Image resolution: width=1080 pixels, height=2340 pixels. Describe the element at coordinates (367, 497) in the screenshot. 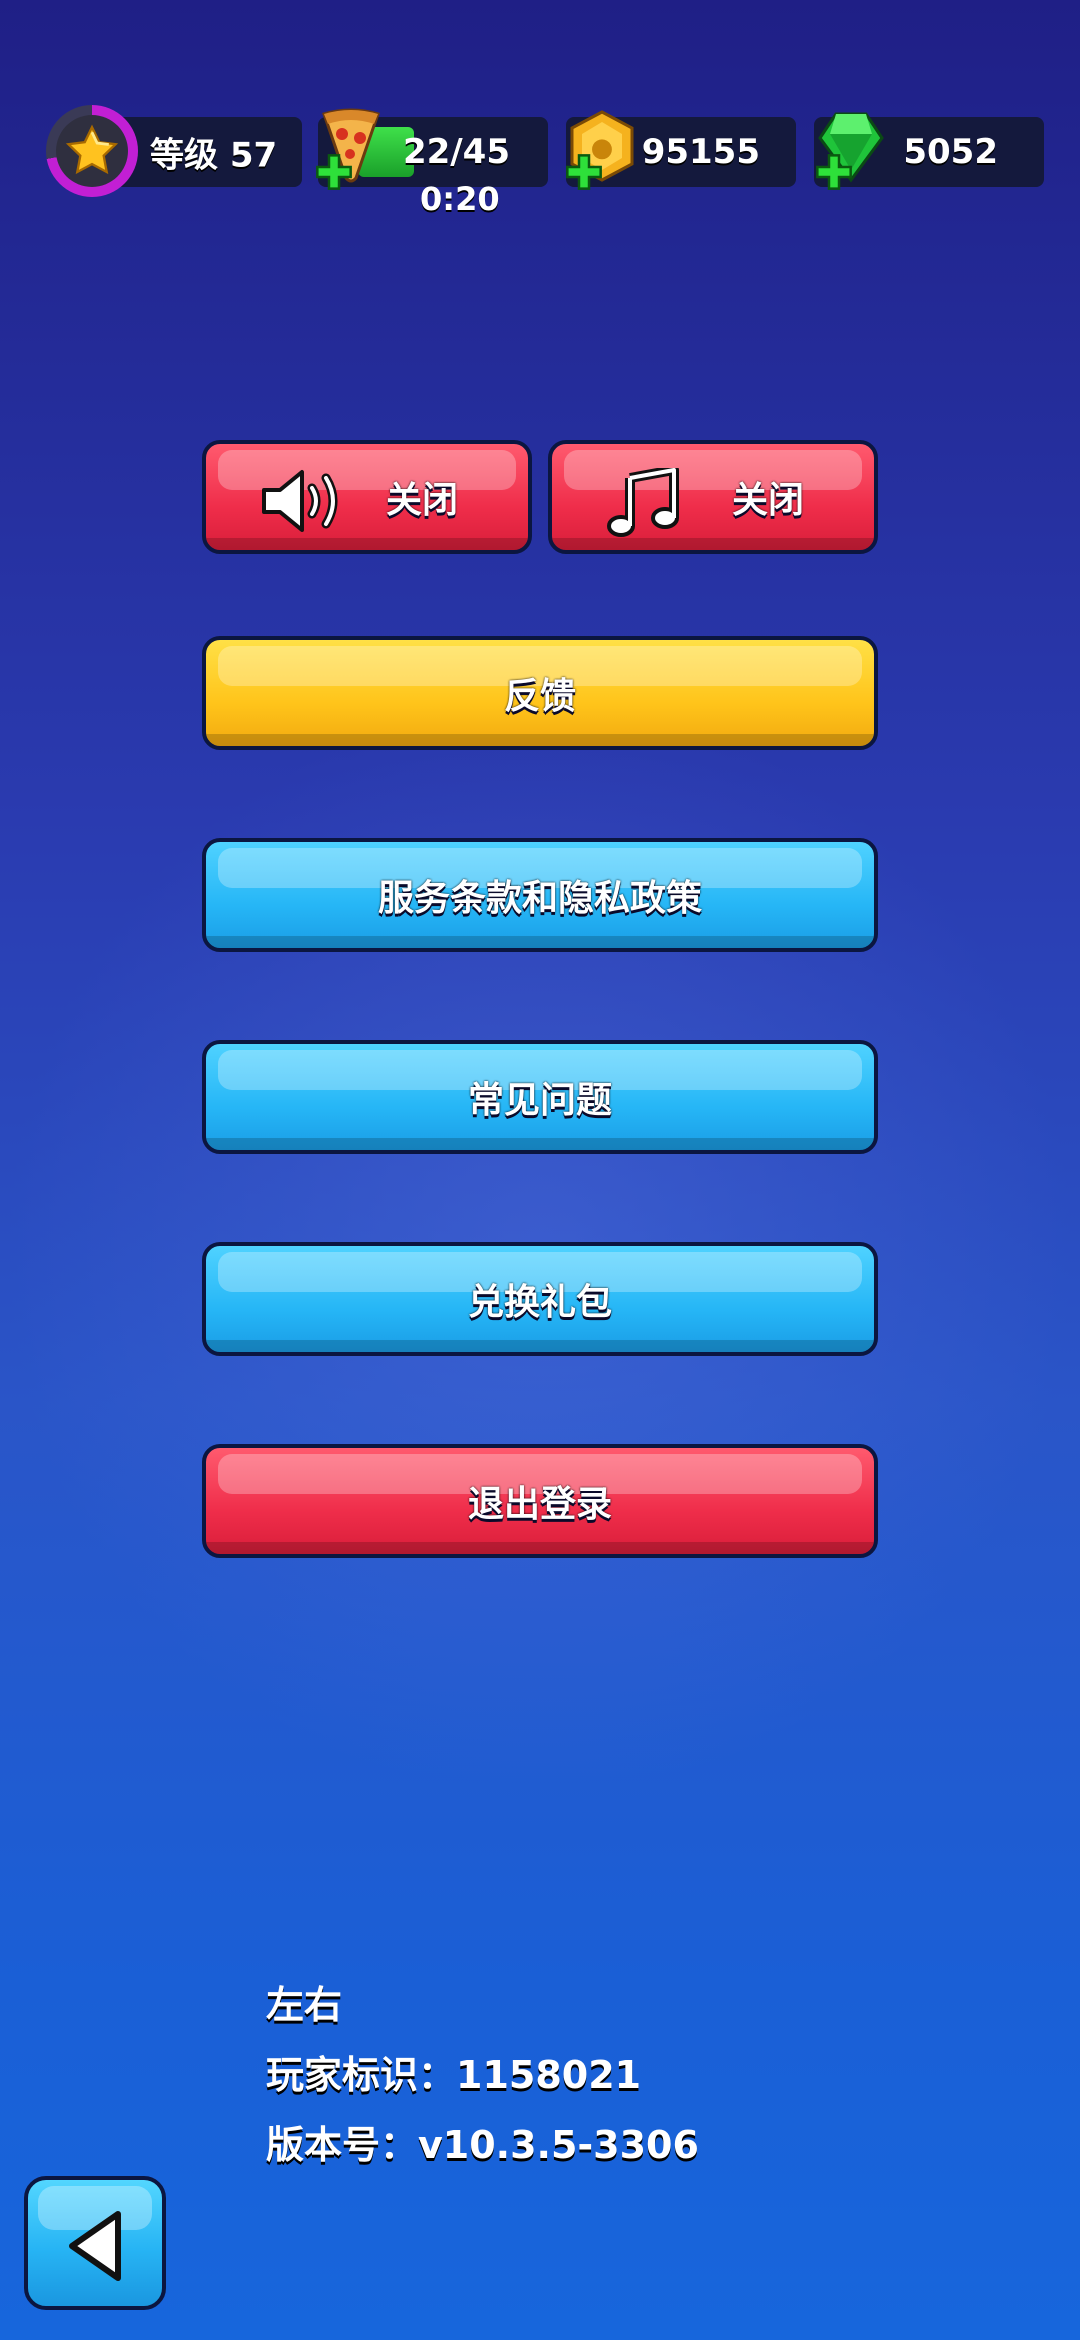

I see `sound-toggle-button: 关闭` at that location.